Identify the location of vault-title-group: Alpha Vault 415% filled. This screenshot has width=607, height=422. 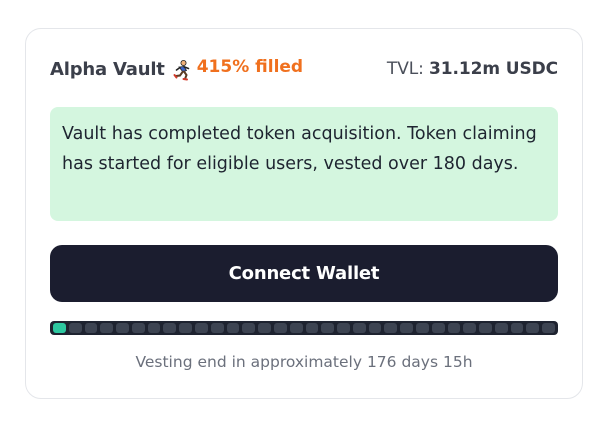
(177, 69).